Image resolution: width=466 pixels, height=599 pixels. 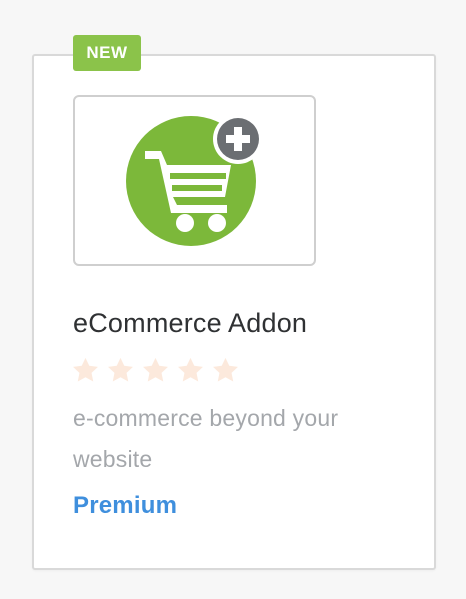 I want to click on shopping-cart-add-icon, so click(x=194, y=180).